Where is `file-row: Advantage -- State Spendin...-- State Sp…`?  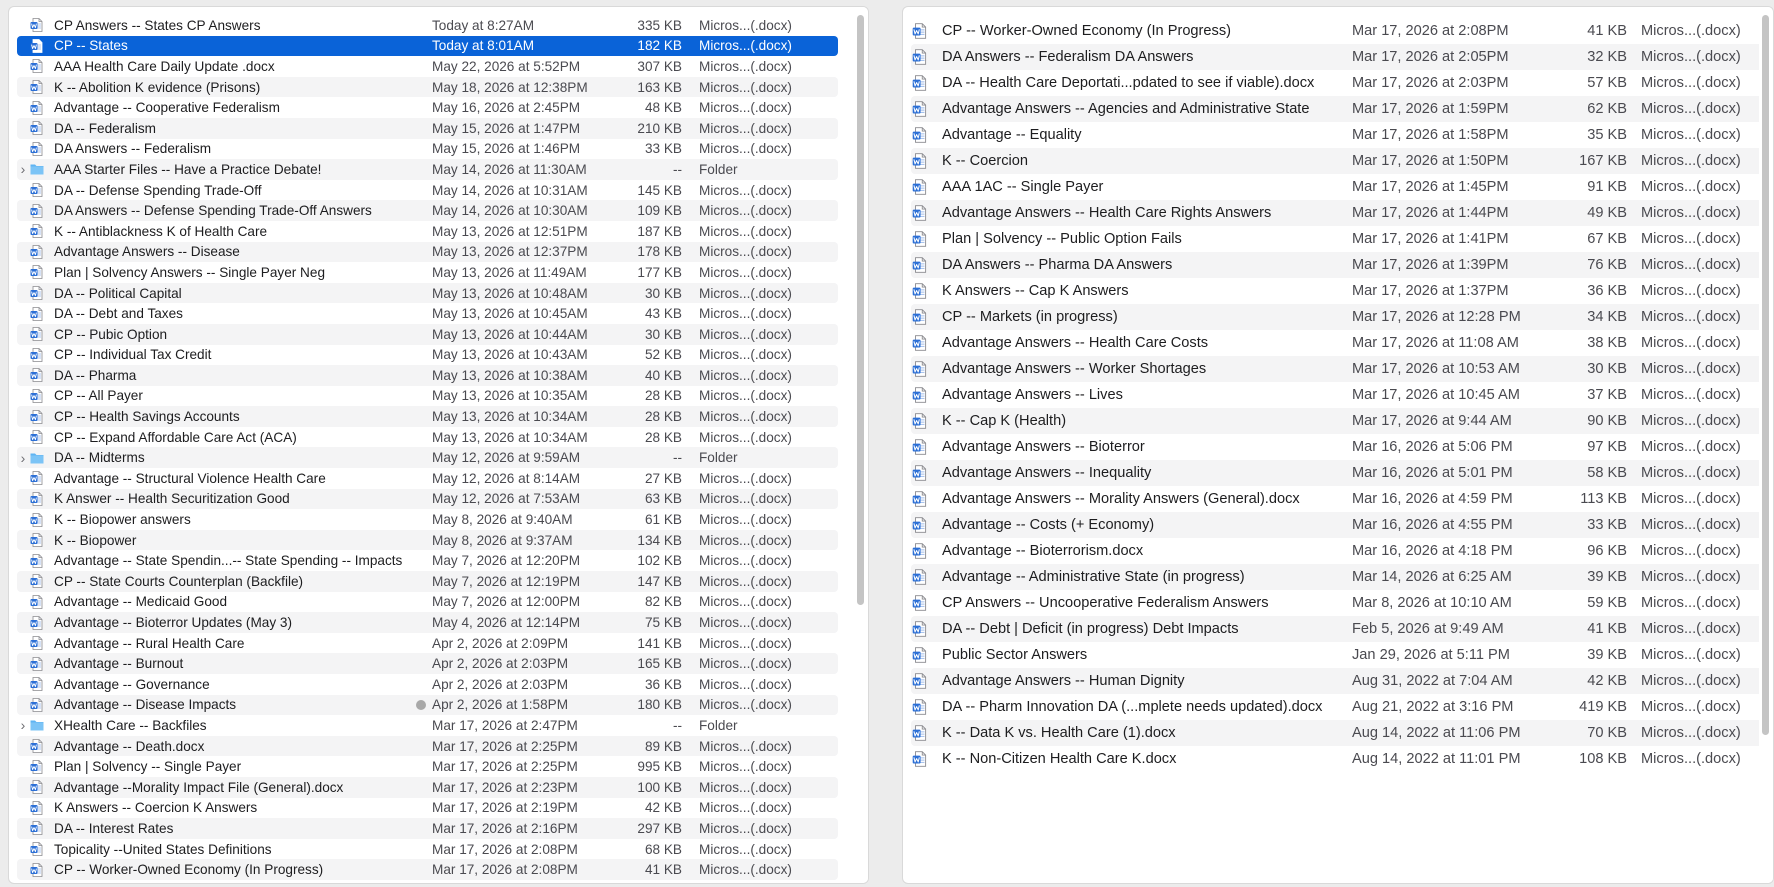 file-row: Advantage -- State Spendin...-- State Sp… is located at coordinates (427, 560).